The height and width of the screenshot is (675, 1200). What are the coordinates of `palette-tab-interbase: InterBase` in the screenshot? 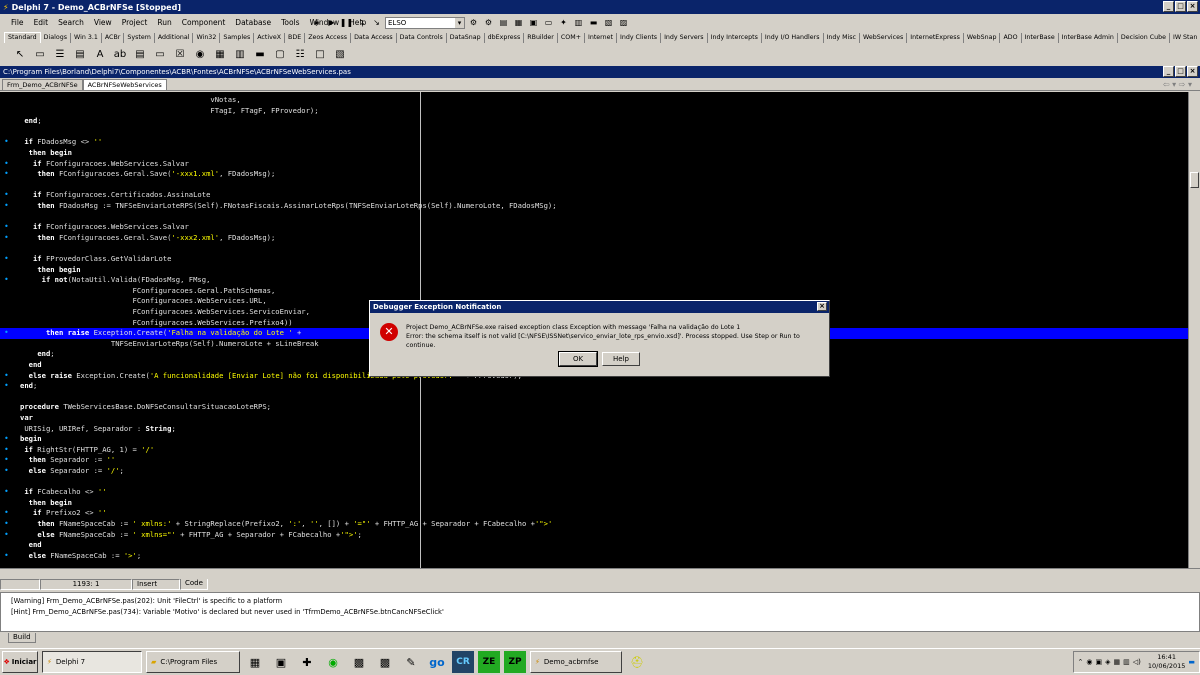 It's located at (1040, 38).